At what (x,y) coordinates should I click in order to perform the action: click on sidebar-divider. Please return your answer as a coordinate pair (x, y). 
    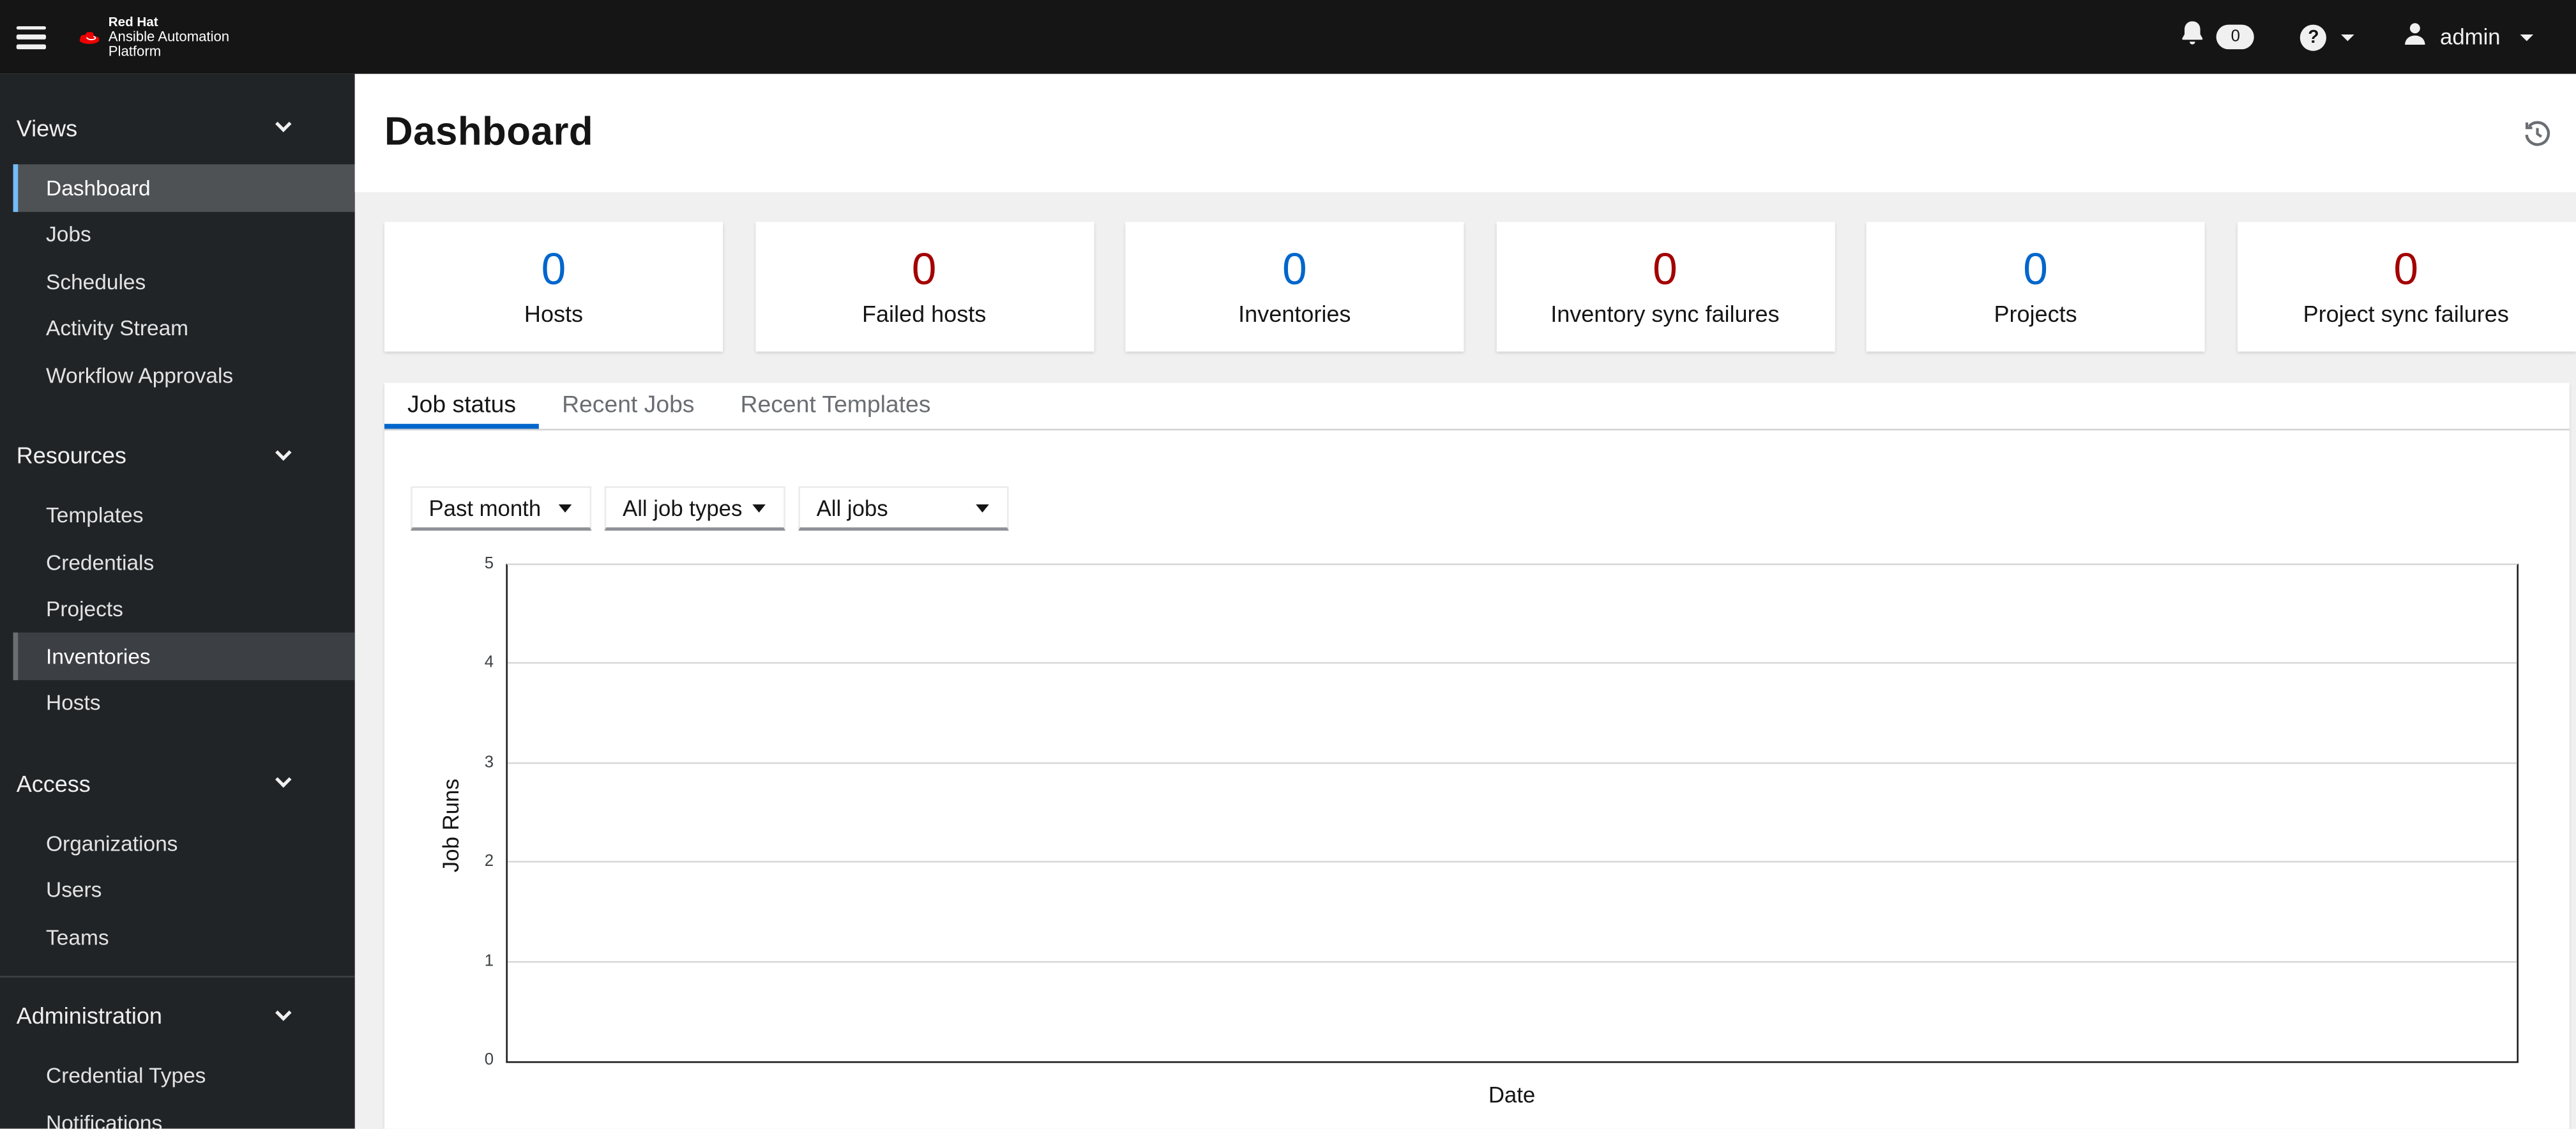
    Looking at the image, I should click on (177, 975).